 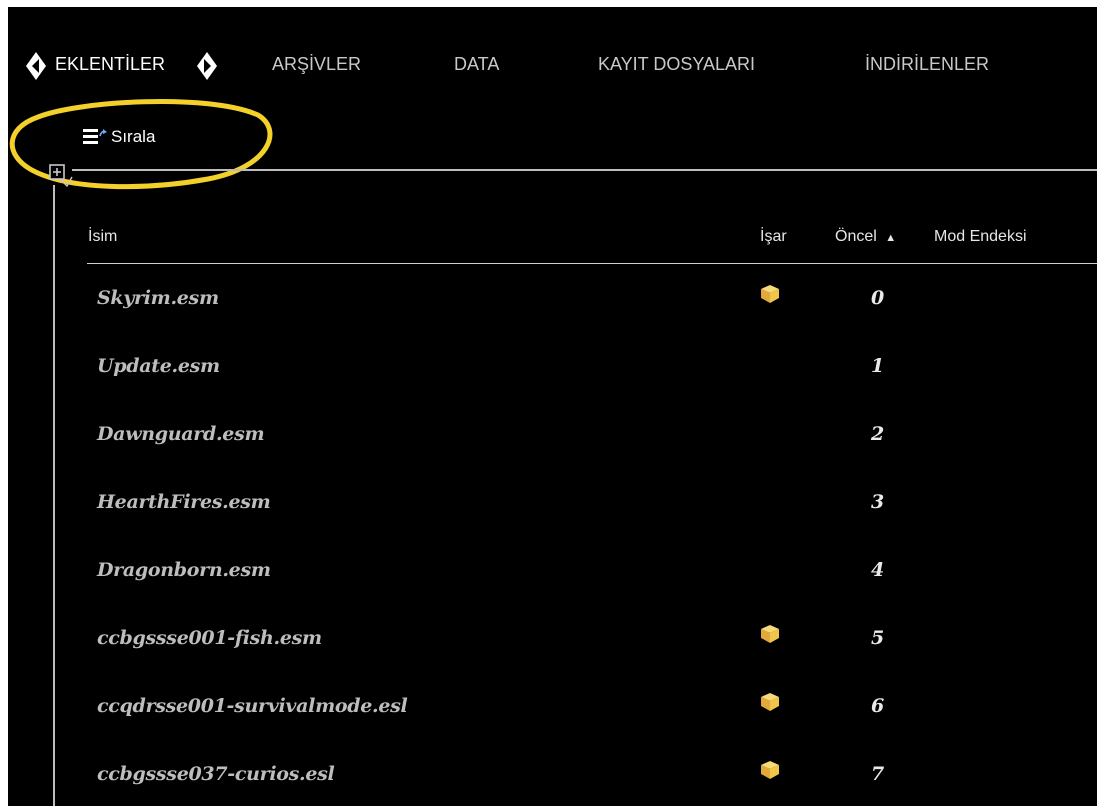 What do you see at coordinates (95, 136) in the screenshot?
I see `sort-icon` at bounding box center [95, 136].